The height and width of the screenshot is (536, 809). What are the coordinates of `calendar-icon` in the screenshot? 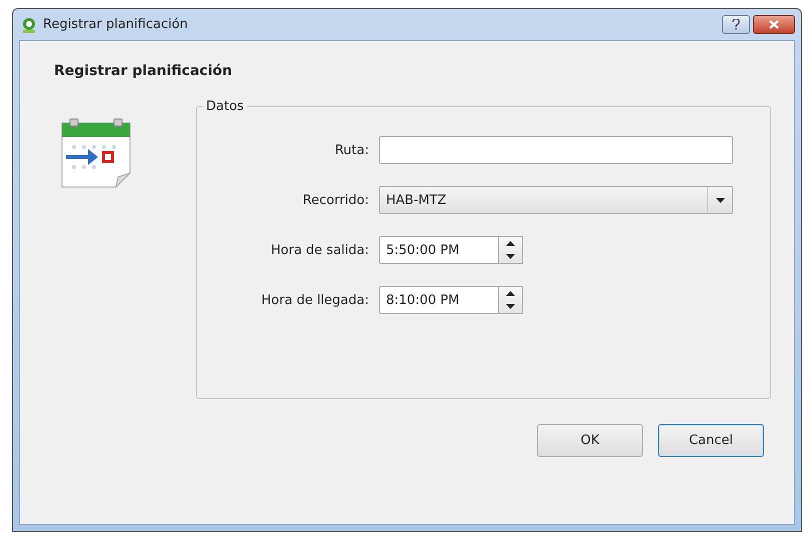 It's located at (96, 153).